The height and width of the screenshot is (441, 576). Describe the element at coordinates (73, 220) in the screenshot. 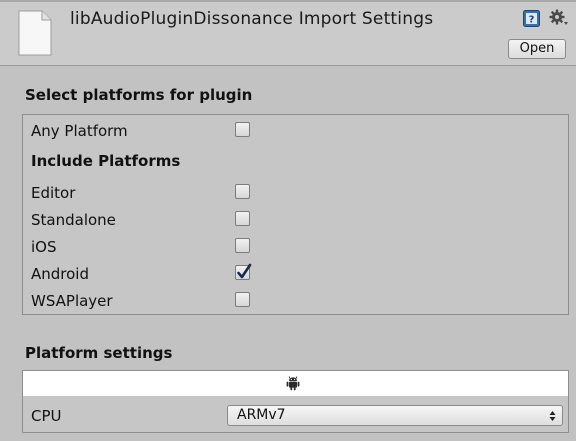

I see `platform-label: Standalone` at that location.